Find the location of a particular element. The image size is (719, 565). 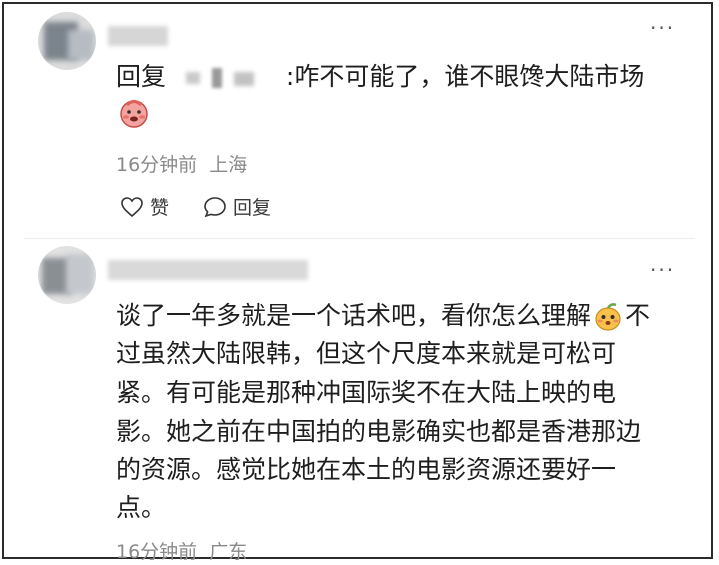

comment-actions: 赞 回复 is located at coordinates (212, 206).